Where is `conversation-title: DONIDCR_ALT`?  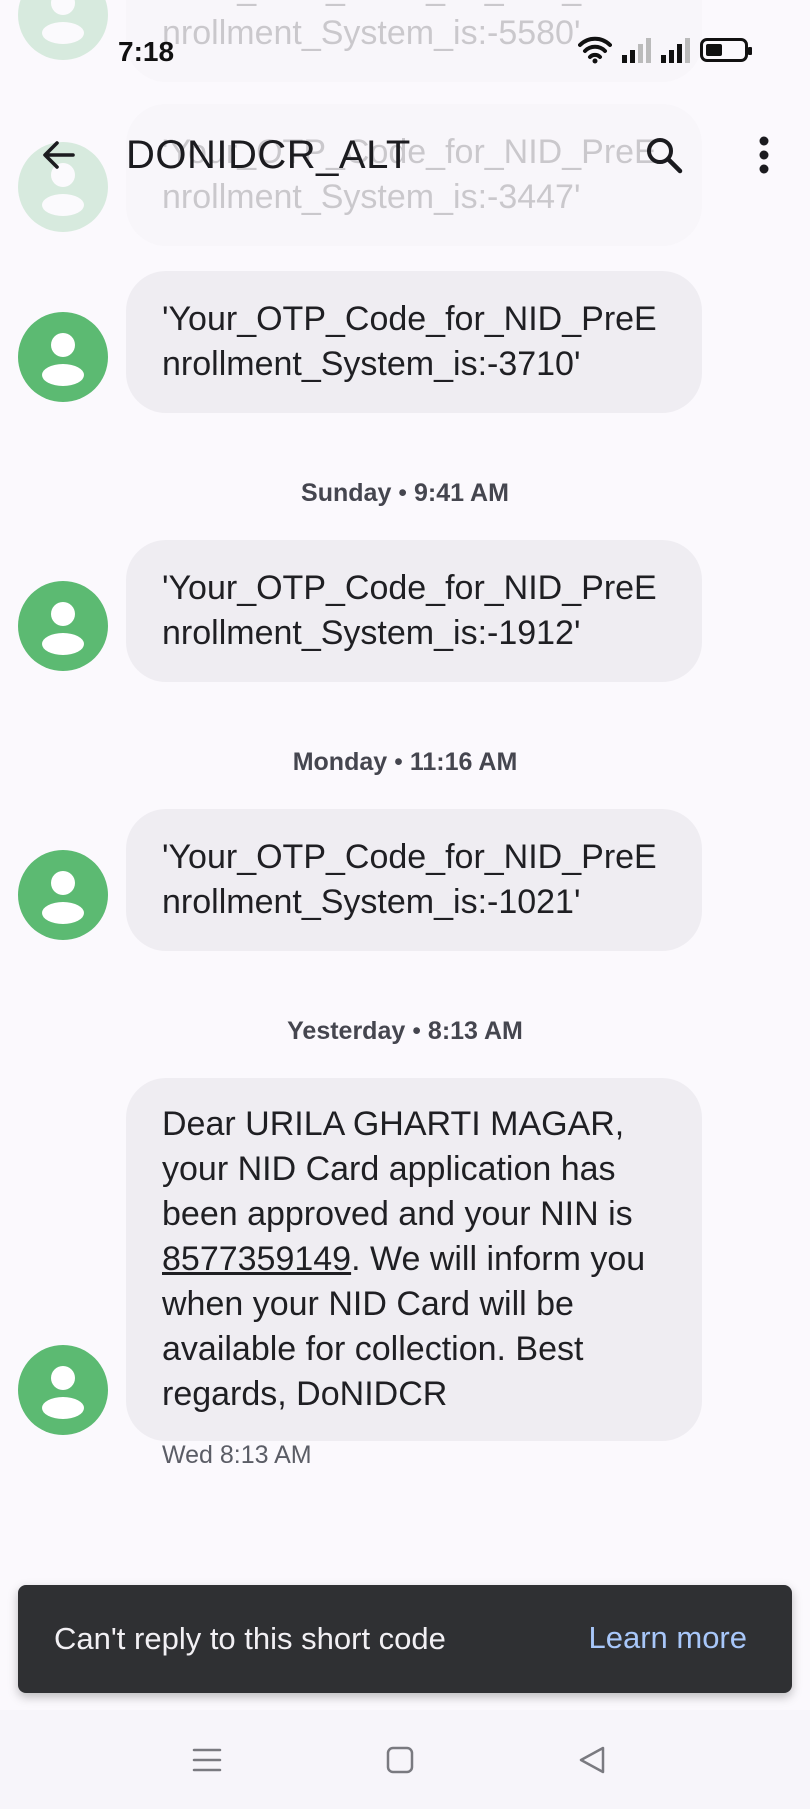
conversation-title: DONIDCR_ALT is located at coordinates (268, 155).